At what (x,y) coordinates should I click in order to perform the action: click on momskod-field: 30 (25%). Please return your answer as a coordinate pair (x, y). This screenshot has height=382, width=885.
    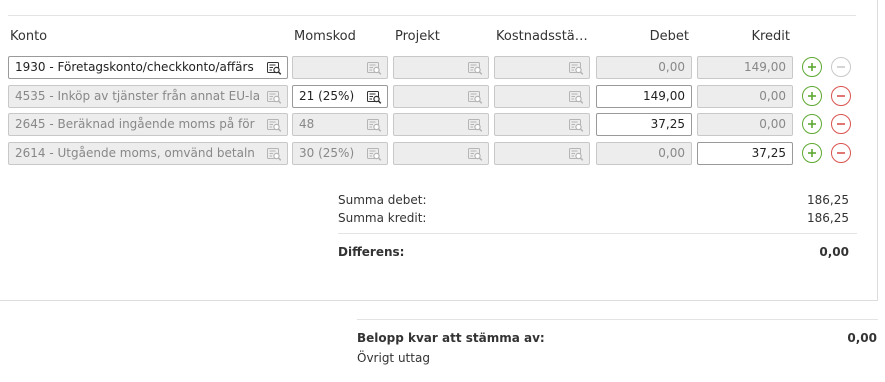
    Looking at the image, I should click on (340, 153).